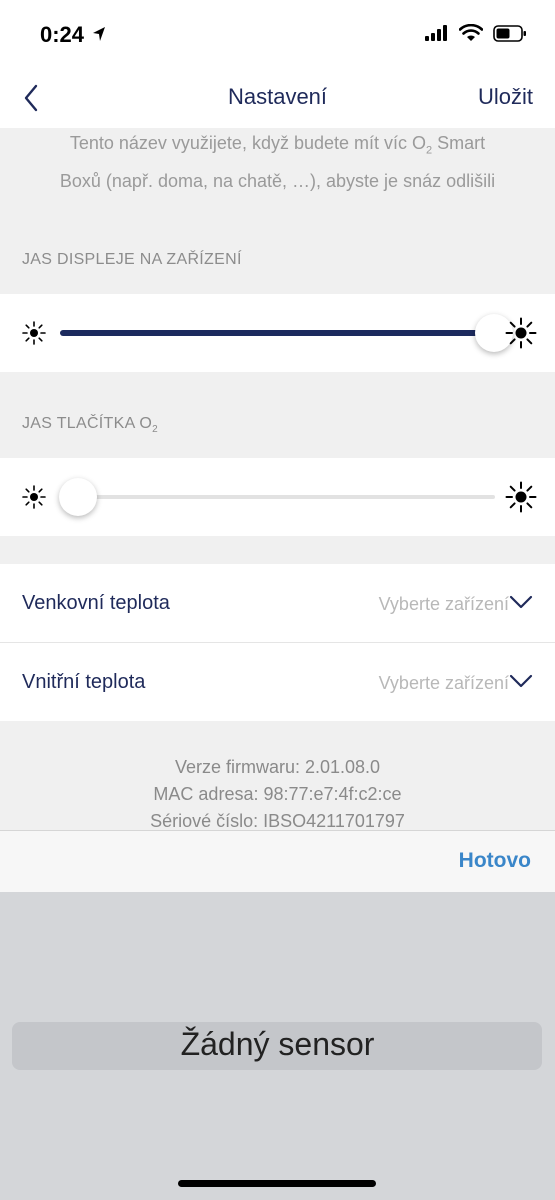  I want to click on indoor-temperature-select: Vnitřní teplota Vyberte zařízení, so click(277, 682).